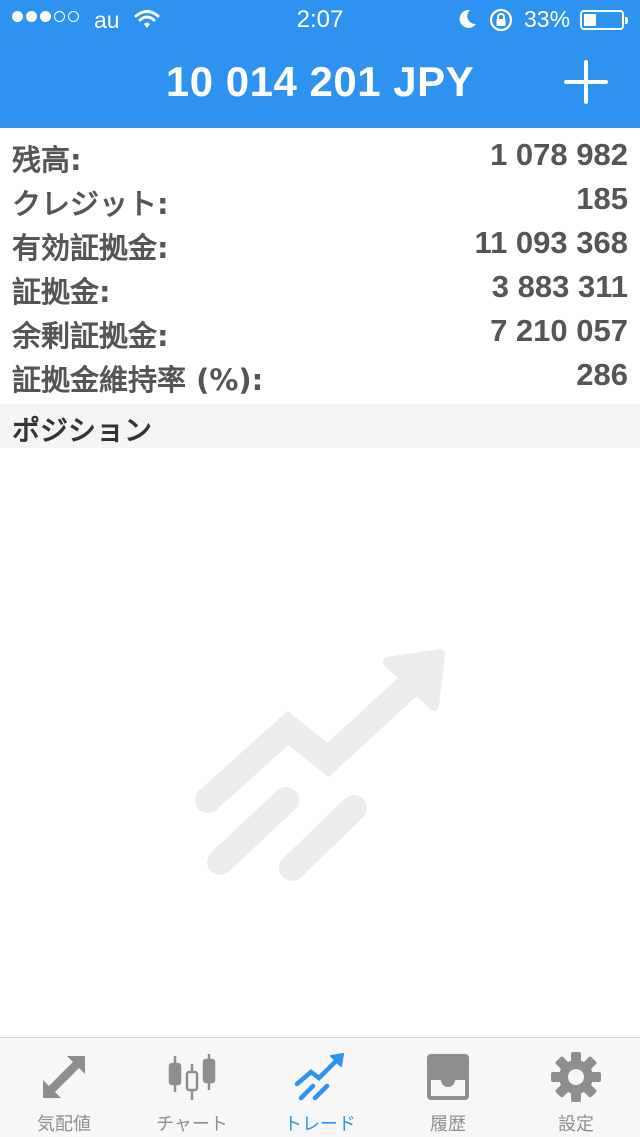 The width and height of the screenshot is (640, 1137). What do you see at coordinates (501, 23) in the screenshot?
I see `rotation-lock-icon` at bounding box center [501, 23].